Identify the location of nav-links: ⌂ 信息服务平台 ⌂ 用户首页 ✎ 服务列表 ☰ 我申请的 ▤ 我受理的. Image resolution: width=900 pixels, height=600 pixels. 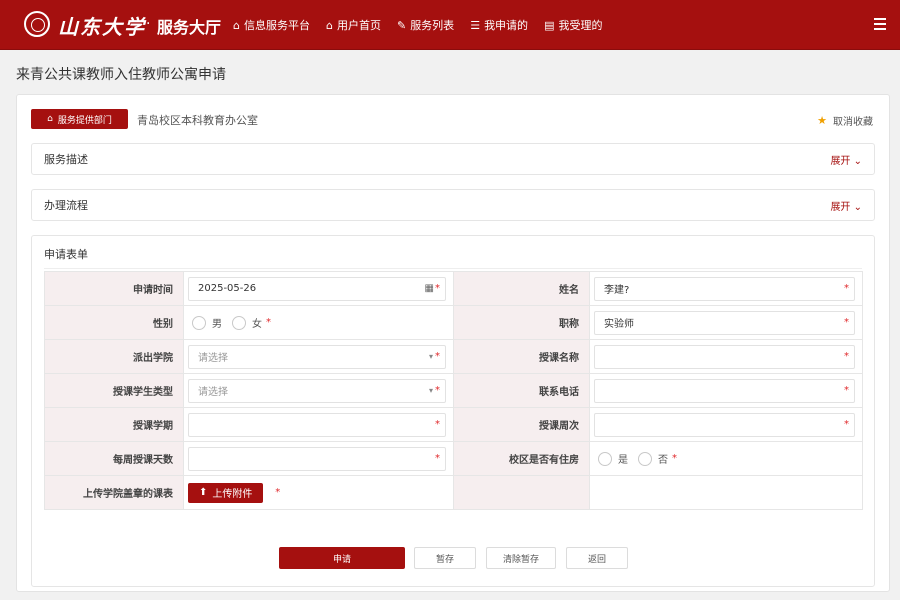
(425, 25).